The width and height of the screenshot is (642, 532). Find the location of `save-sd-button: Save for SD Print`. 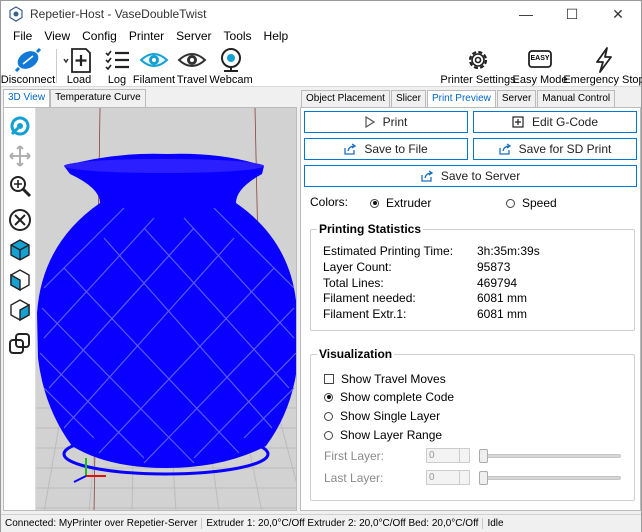

save-sd-button: Save for SD Print is located at coordinates (555, 149).